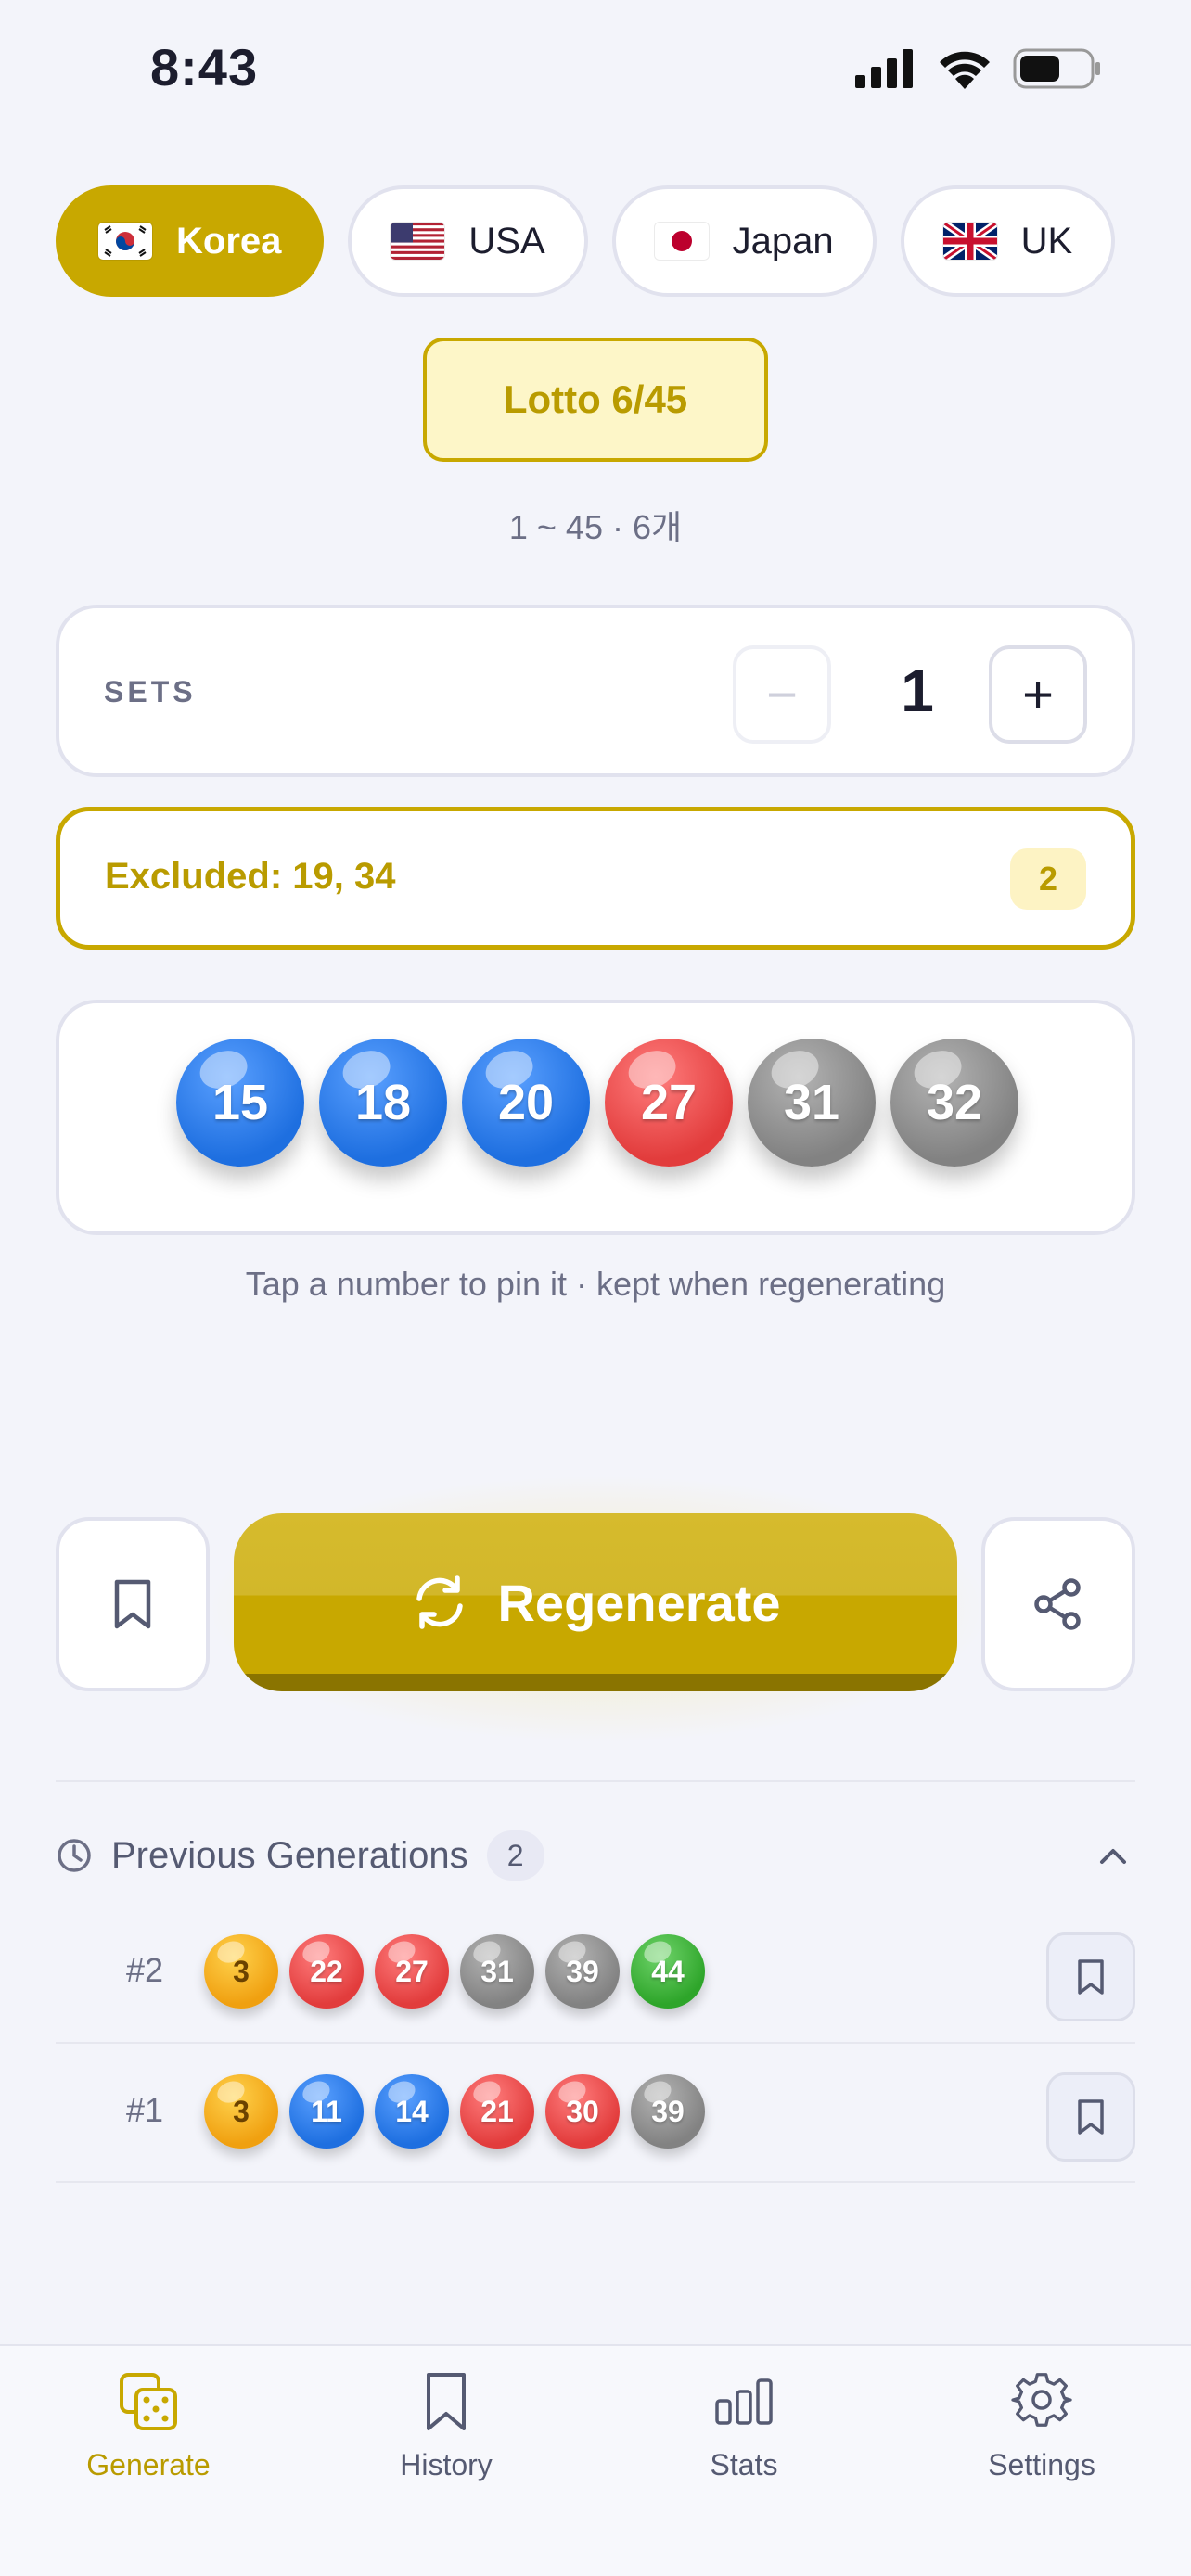 This screenshot has width=1191, height=2576. Describe the element at coordinates (782, 695) in the screenshot. I see `sets-decrement-button: −` at that location.